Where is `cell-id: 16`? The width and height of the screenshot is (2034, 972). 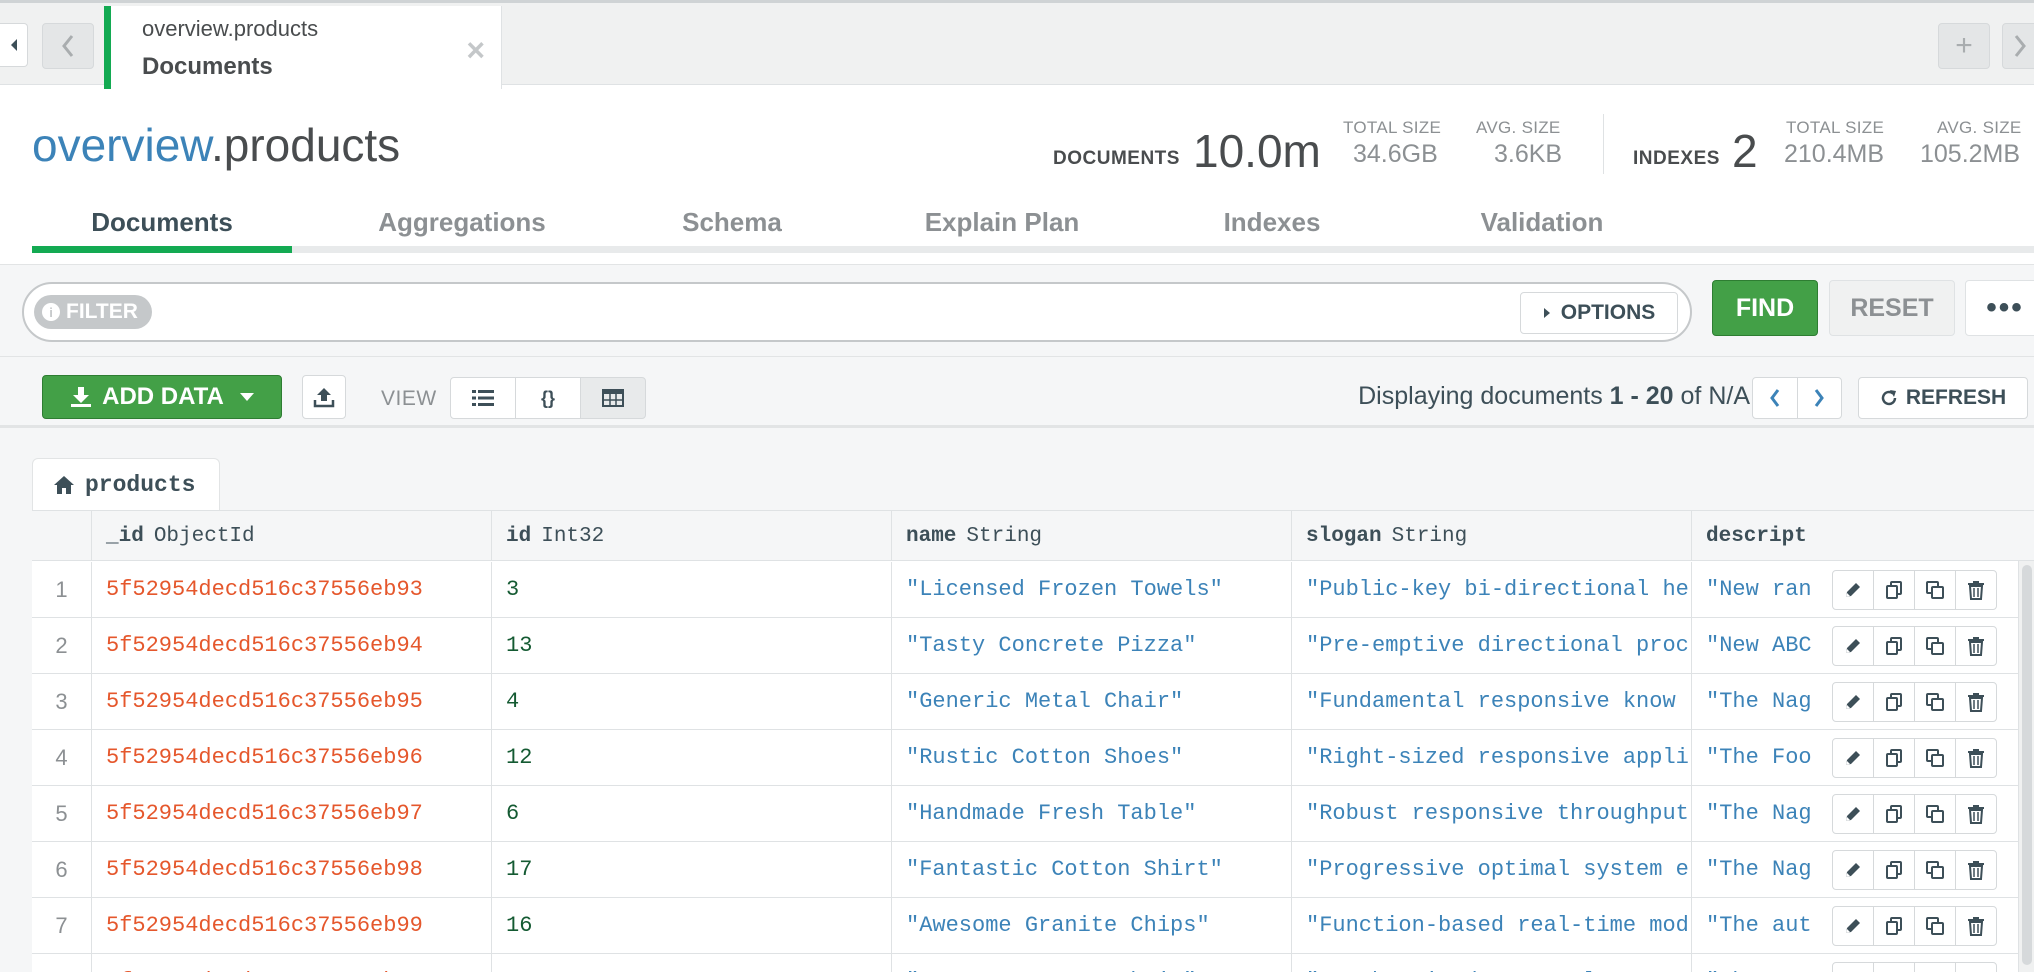 cell-id: 16 is located at coordinates (692, 925).